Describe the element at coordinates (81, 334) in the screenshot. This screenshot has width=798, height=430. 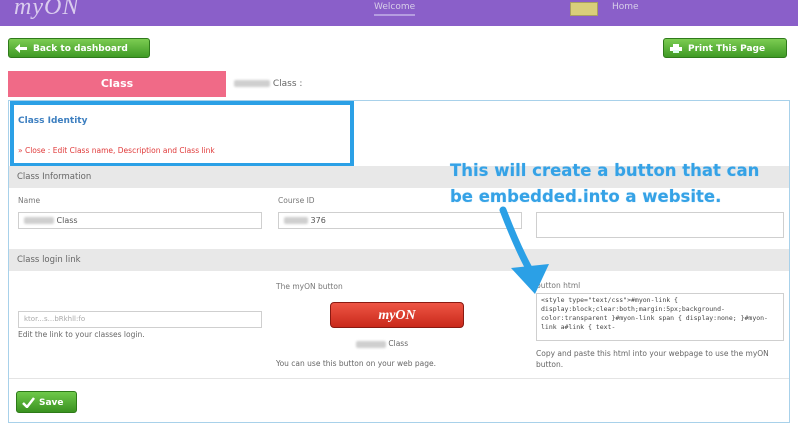
I see `login-link-help: Edit the link to your classes login.` at that location.